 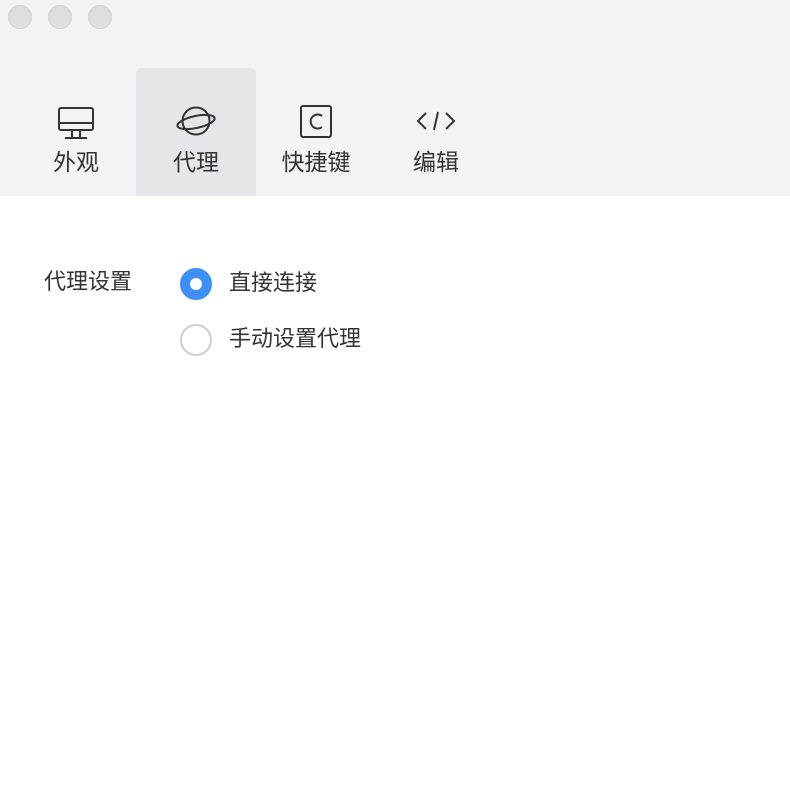 I want to click on manual-proxy-label: 手动设置代理, so click(x=295, y=339).